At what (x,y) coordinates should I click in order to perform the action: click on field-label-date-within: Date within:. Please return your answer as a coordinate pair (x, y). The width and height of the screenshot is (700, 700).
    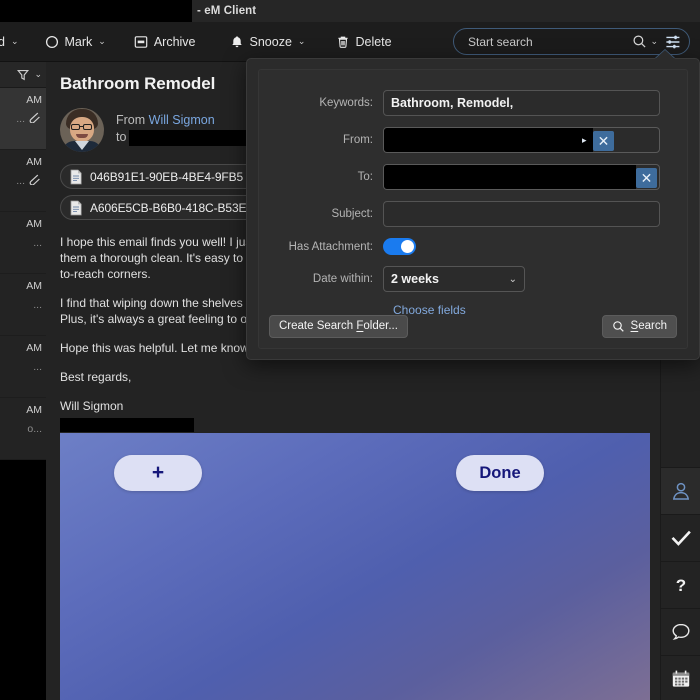
    Looking at the image, I should click on (342, 279).